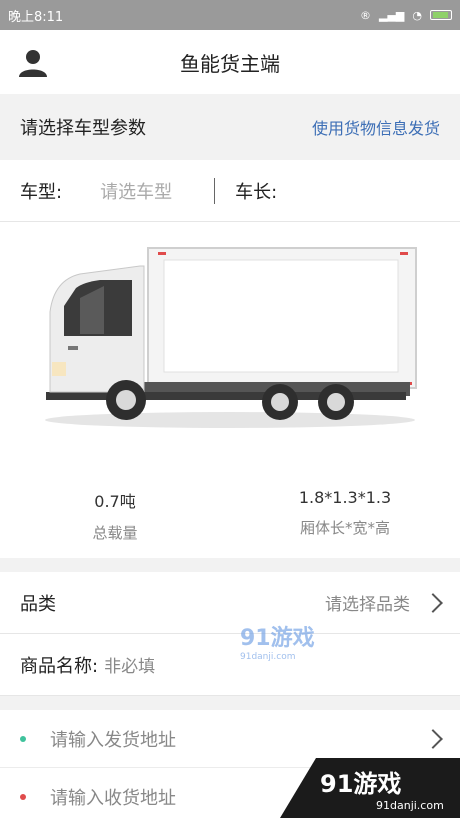 The image size is (460, 818). Describe the element at coordinates (129, 664) in the screenshot. I see `goods-name-input: 非必填` at that location.